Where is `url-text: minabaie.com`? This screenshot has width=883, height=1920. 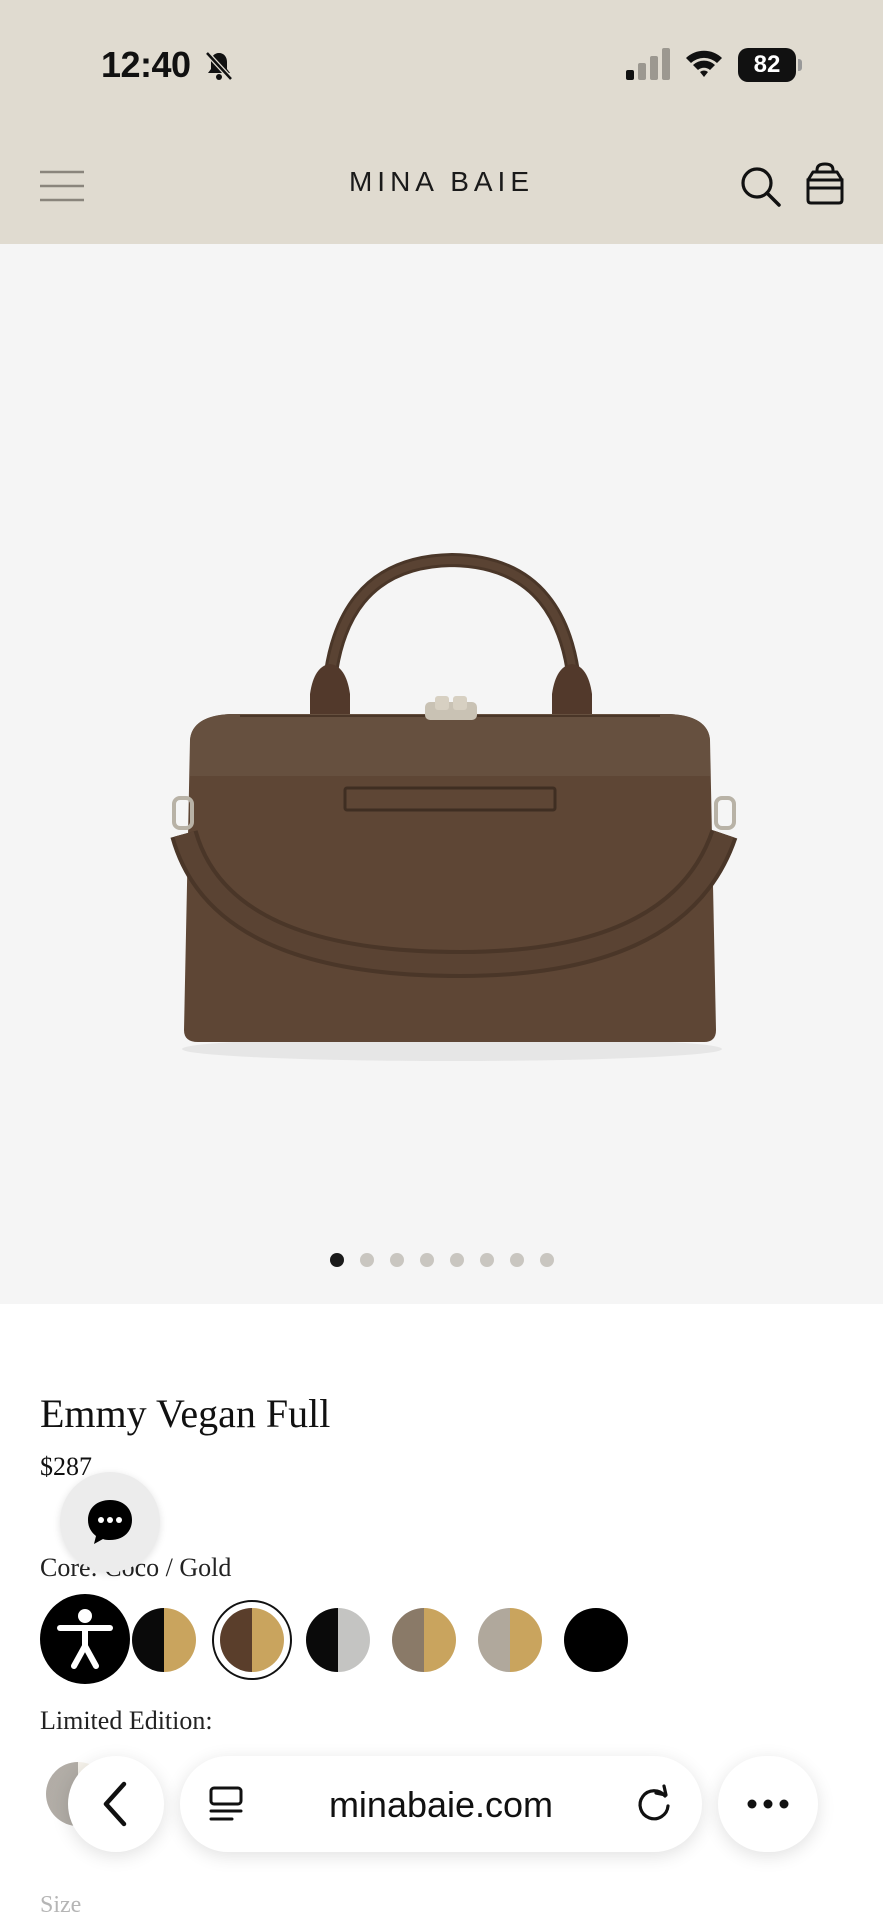 url-text: minabaie.com is located at coordinates (441, 1805).